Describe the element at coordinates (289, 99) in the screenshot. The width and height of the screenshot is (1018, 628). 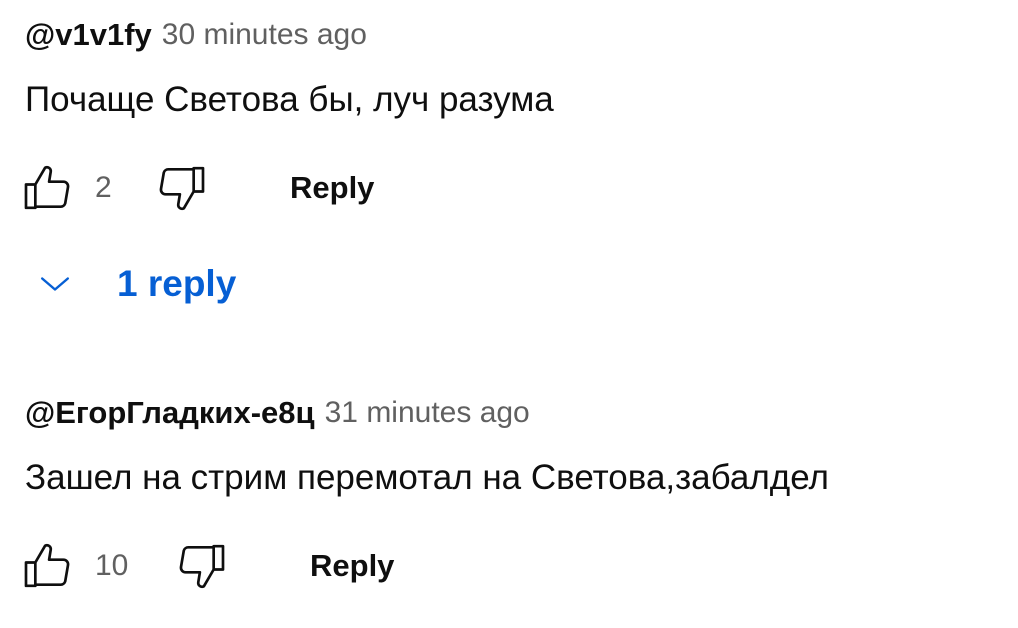
I see `comment-text: Почаще Светова бы, луч разума` at that location.